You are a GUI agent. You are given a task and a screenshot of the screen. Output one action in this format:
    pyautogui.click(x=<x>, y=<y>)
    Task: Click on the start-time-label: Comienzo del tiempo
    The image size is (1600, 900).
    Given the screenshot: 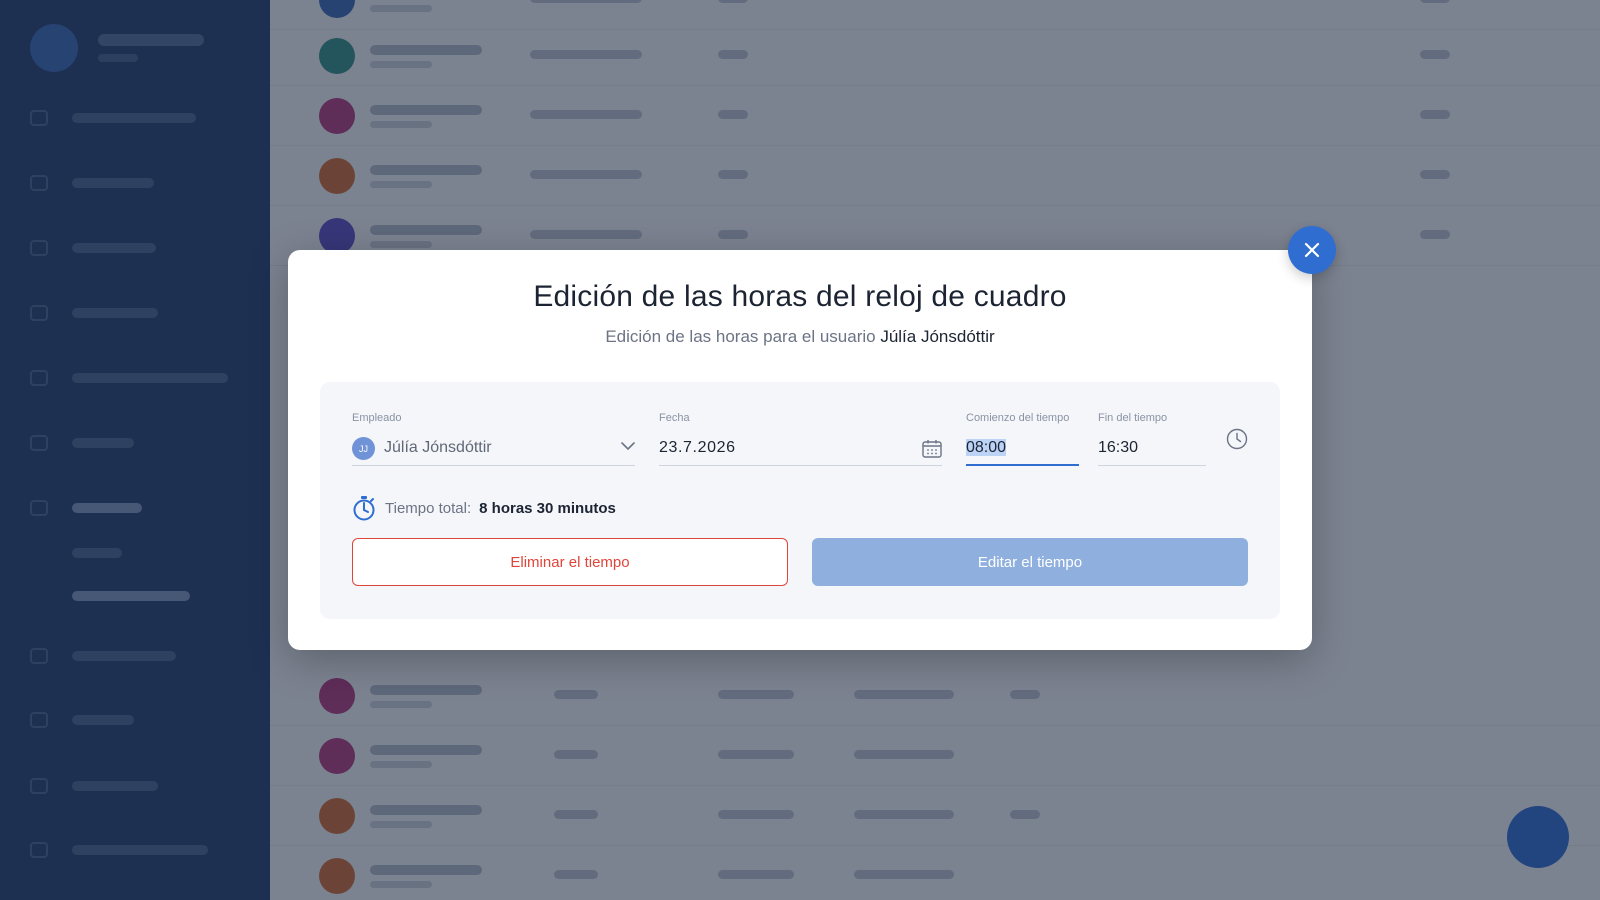 What is the action you would take?
    pyautogui.click(x=1018, y=418)
    